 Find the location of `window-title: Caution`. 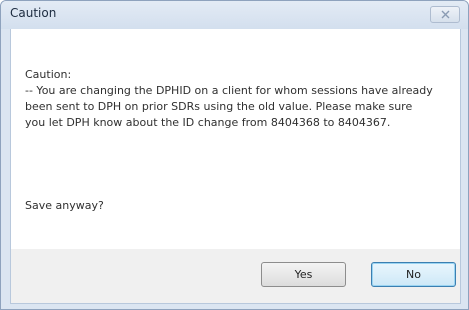

window-title: Caution is located at coordinates (33, 13).